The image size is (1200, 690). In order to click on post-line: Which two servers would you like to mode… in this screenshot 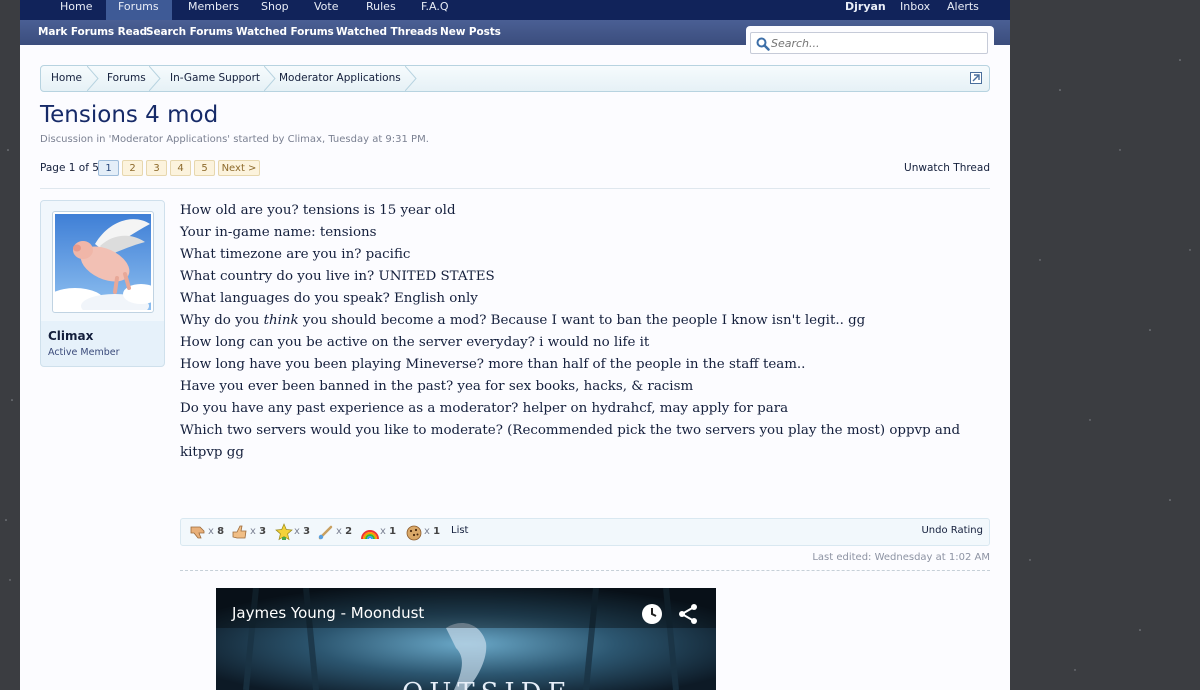, I will do `click(570, 441)`.